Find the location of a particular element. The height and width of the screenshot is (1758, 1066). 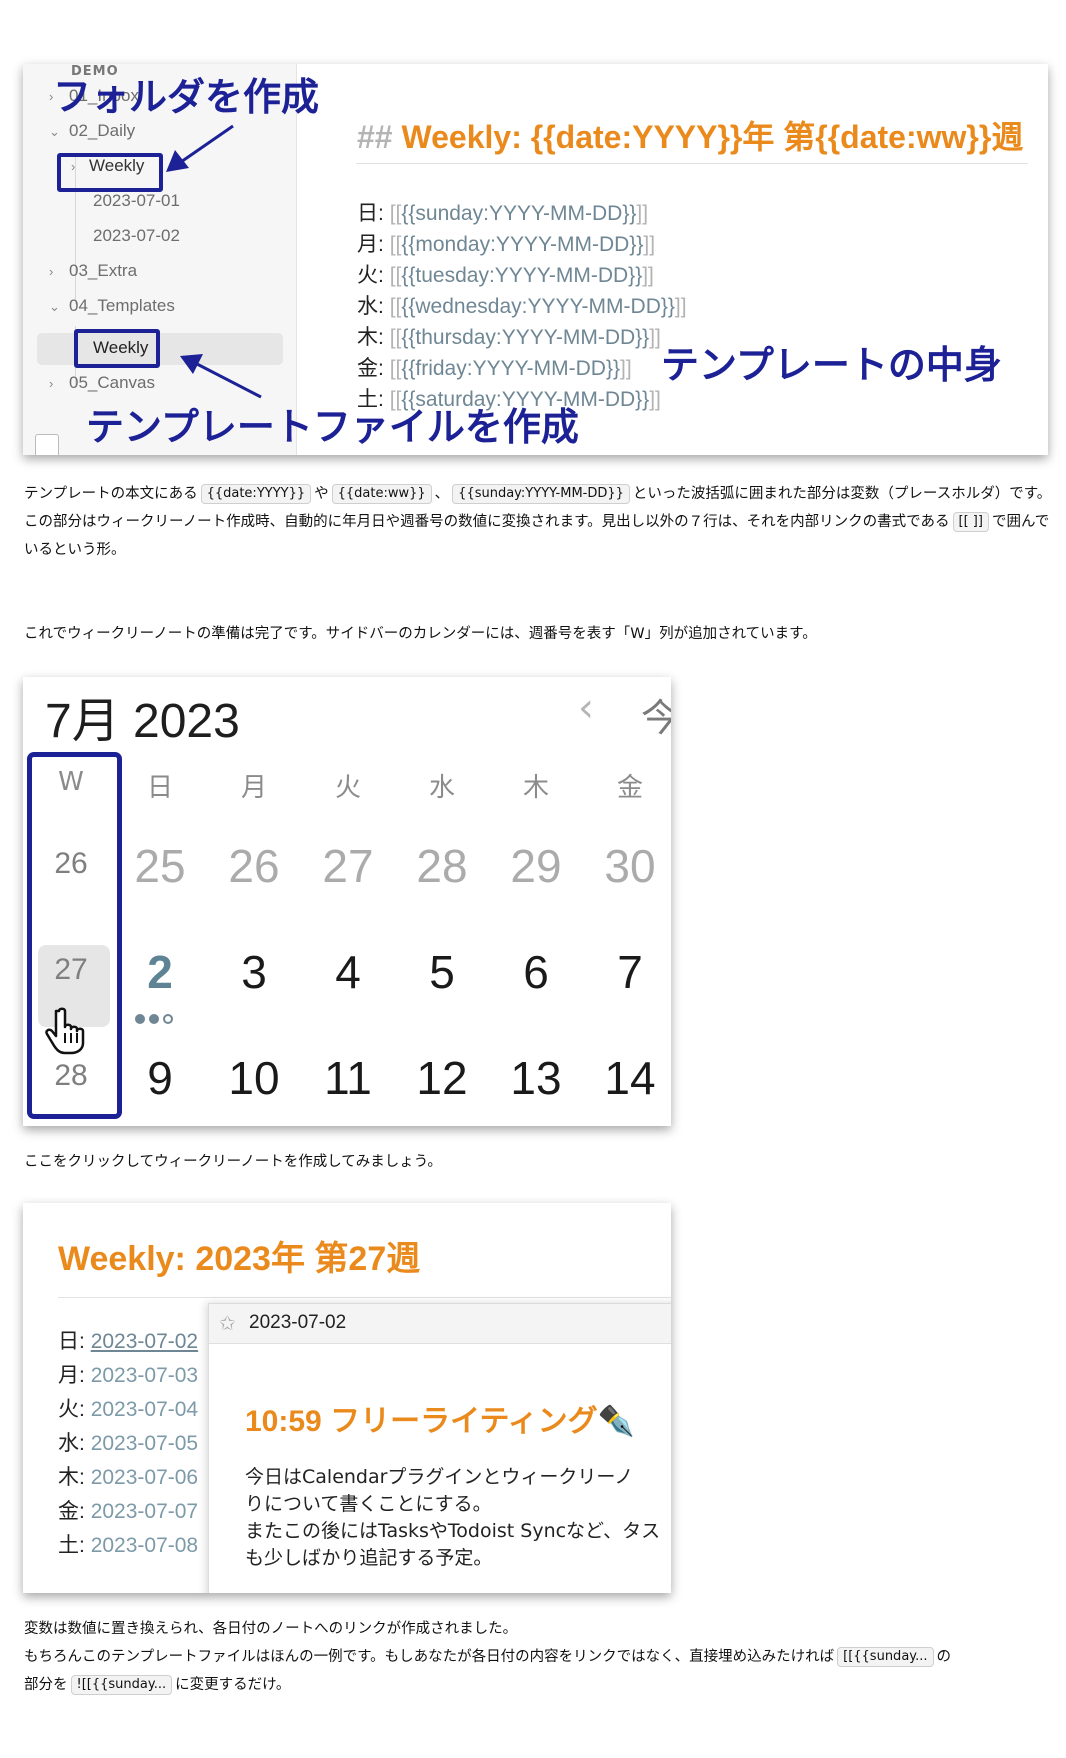

calendar-day: 28 is located at coordinates (442, 866).